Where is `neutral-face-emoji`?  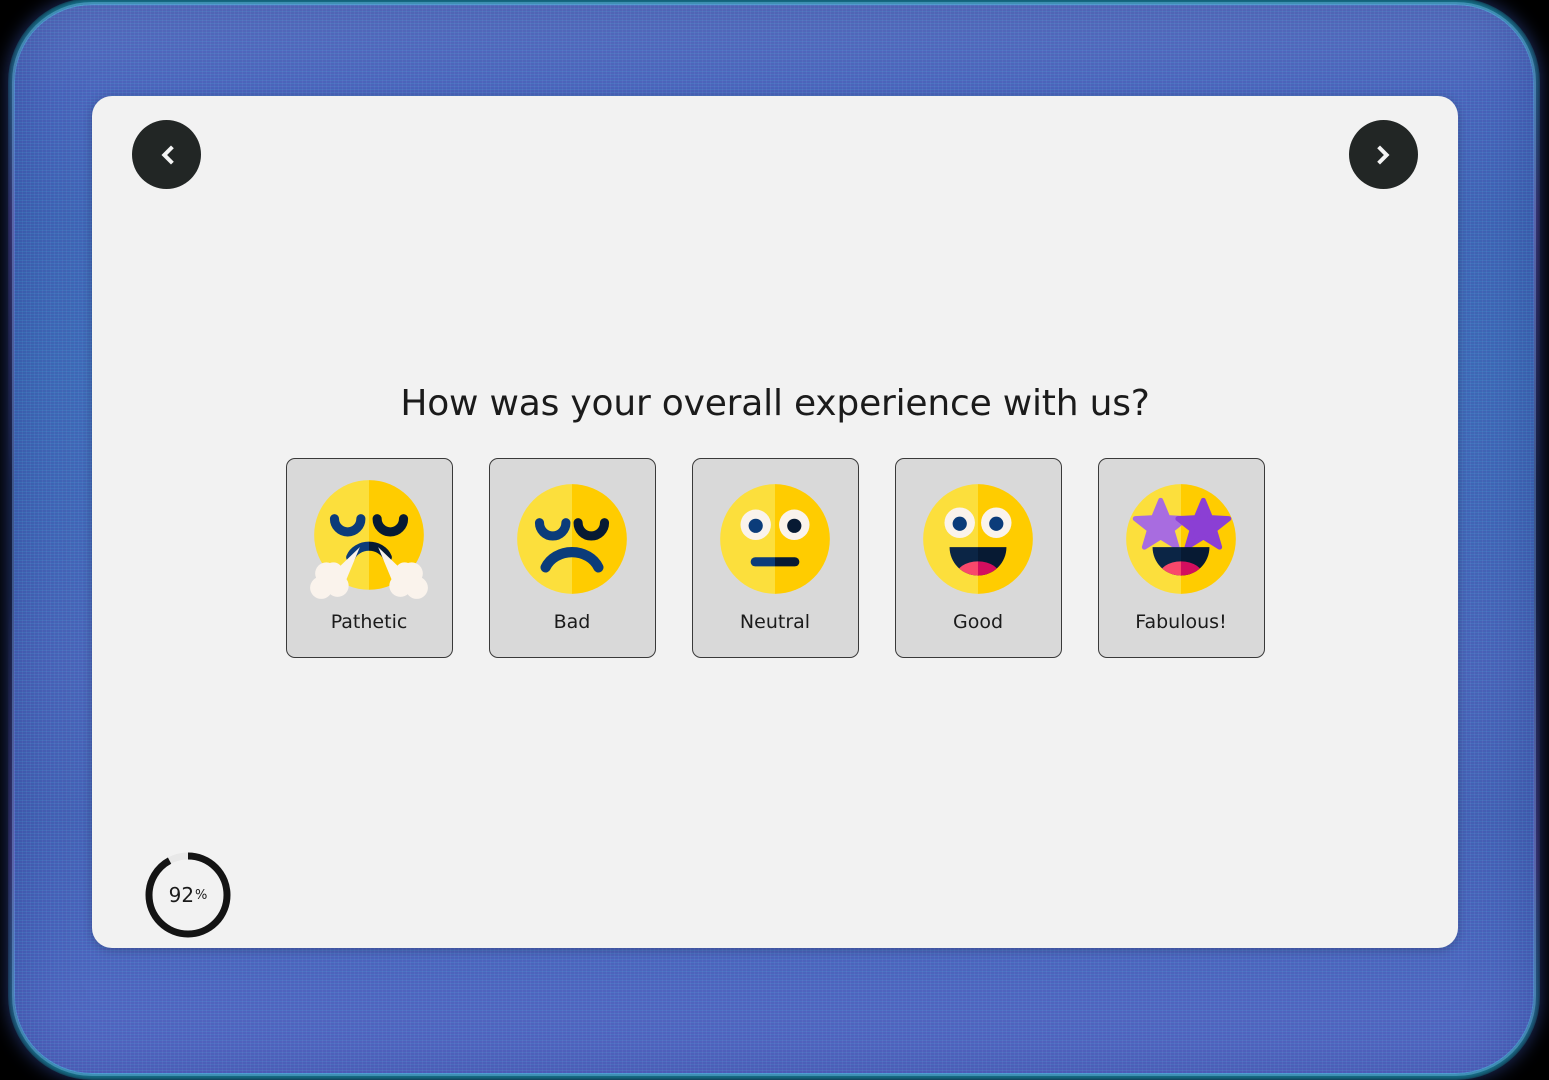
neutral-face-emoji is located at coordinates (775, 539).